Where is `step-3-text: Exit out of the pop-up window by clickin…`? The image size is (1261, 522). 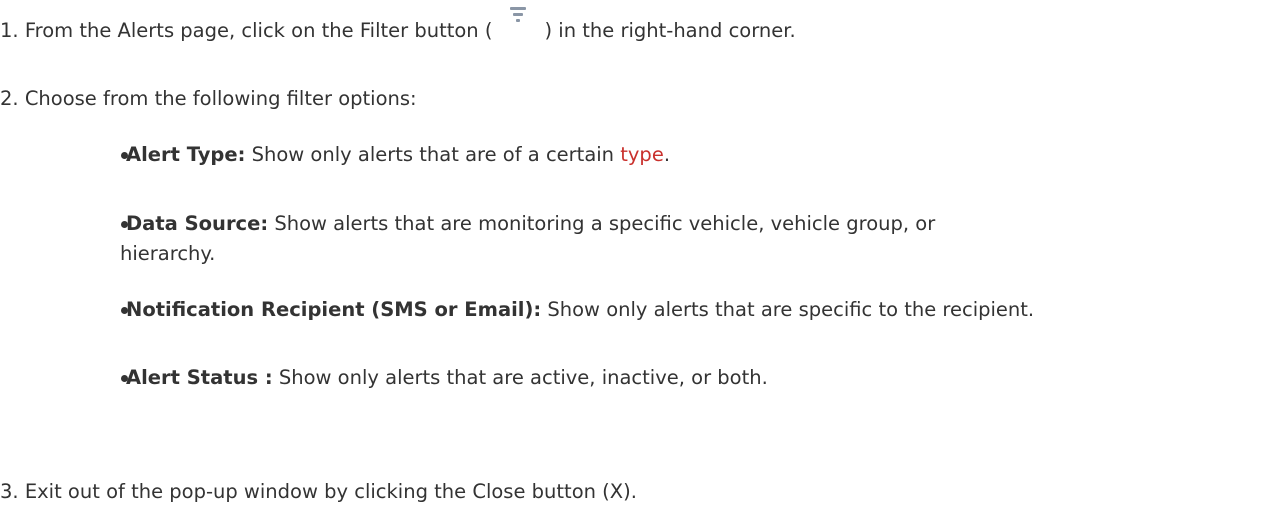 step-3-text: Exit out of the pop-up window by clickin… is located at coordinates (330, 491).